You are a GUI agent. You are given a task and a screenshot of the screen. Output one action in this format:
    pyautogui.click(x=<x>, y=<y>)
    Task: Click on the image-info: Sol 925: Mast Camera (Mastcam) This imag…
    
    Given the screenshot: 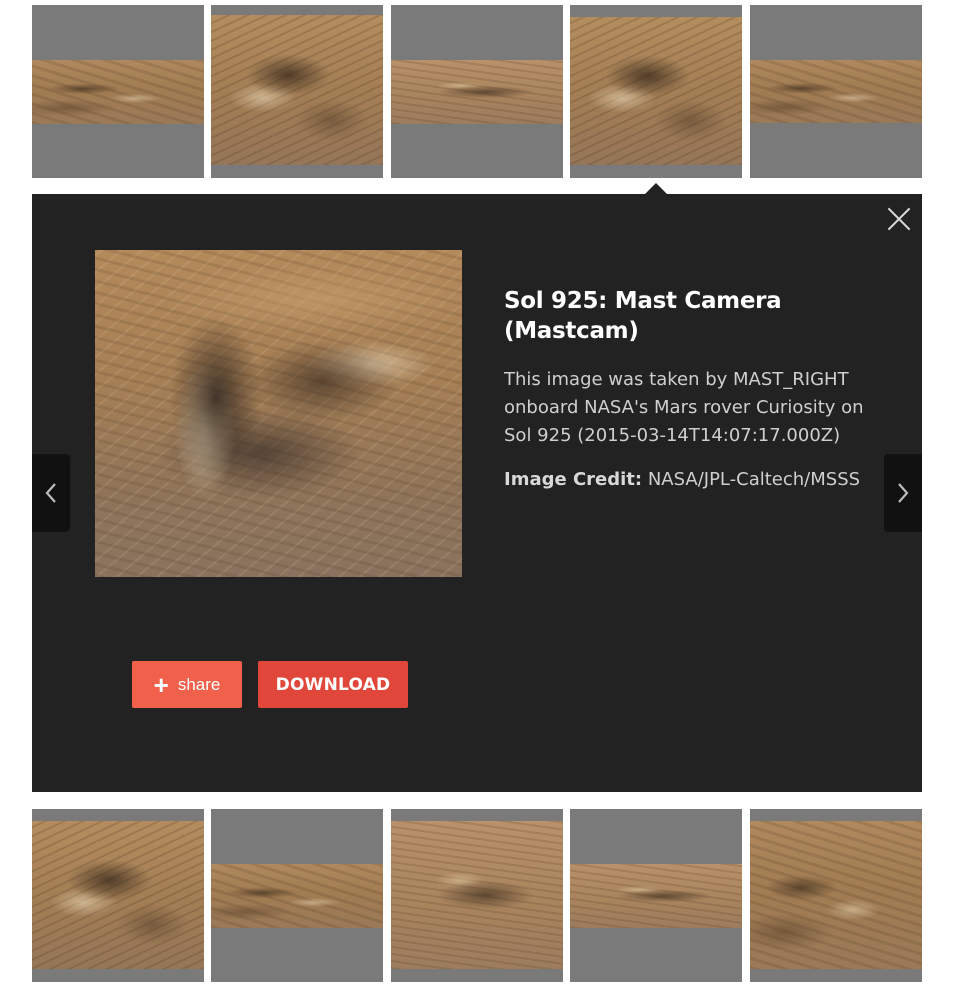 What is the action you would take?
    pyautogui.click(x=684, y=390)
    